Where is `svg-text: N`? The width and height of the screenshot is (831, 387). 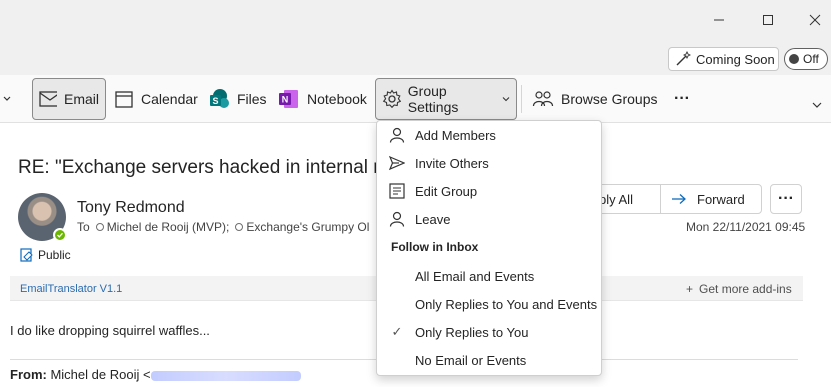
svg-text: N is located at coordinates (285, 100).